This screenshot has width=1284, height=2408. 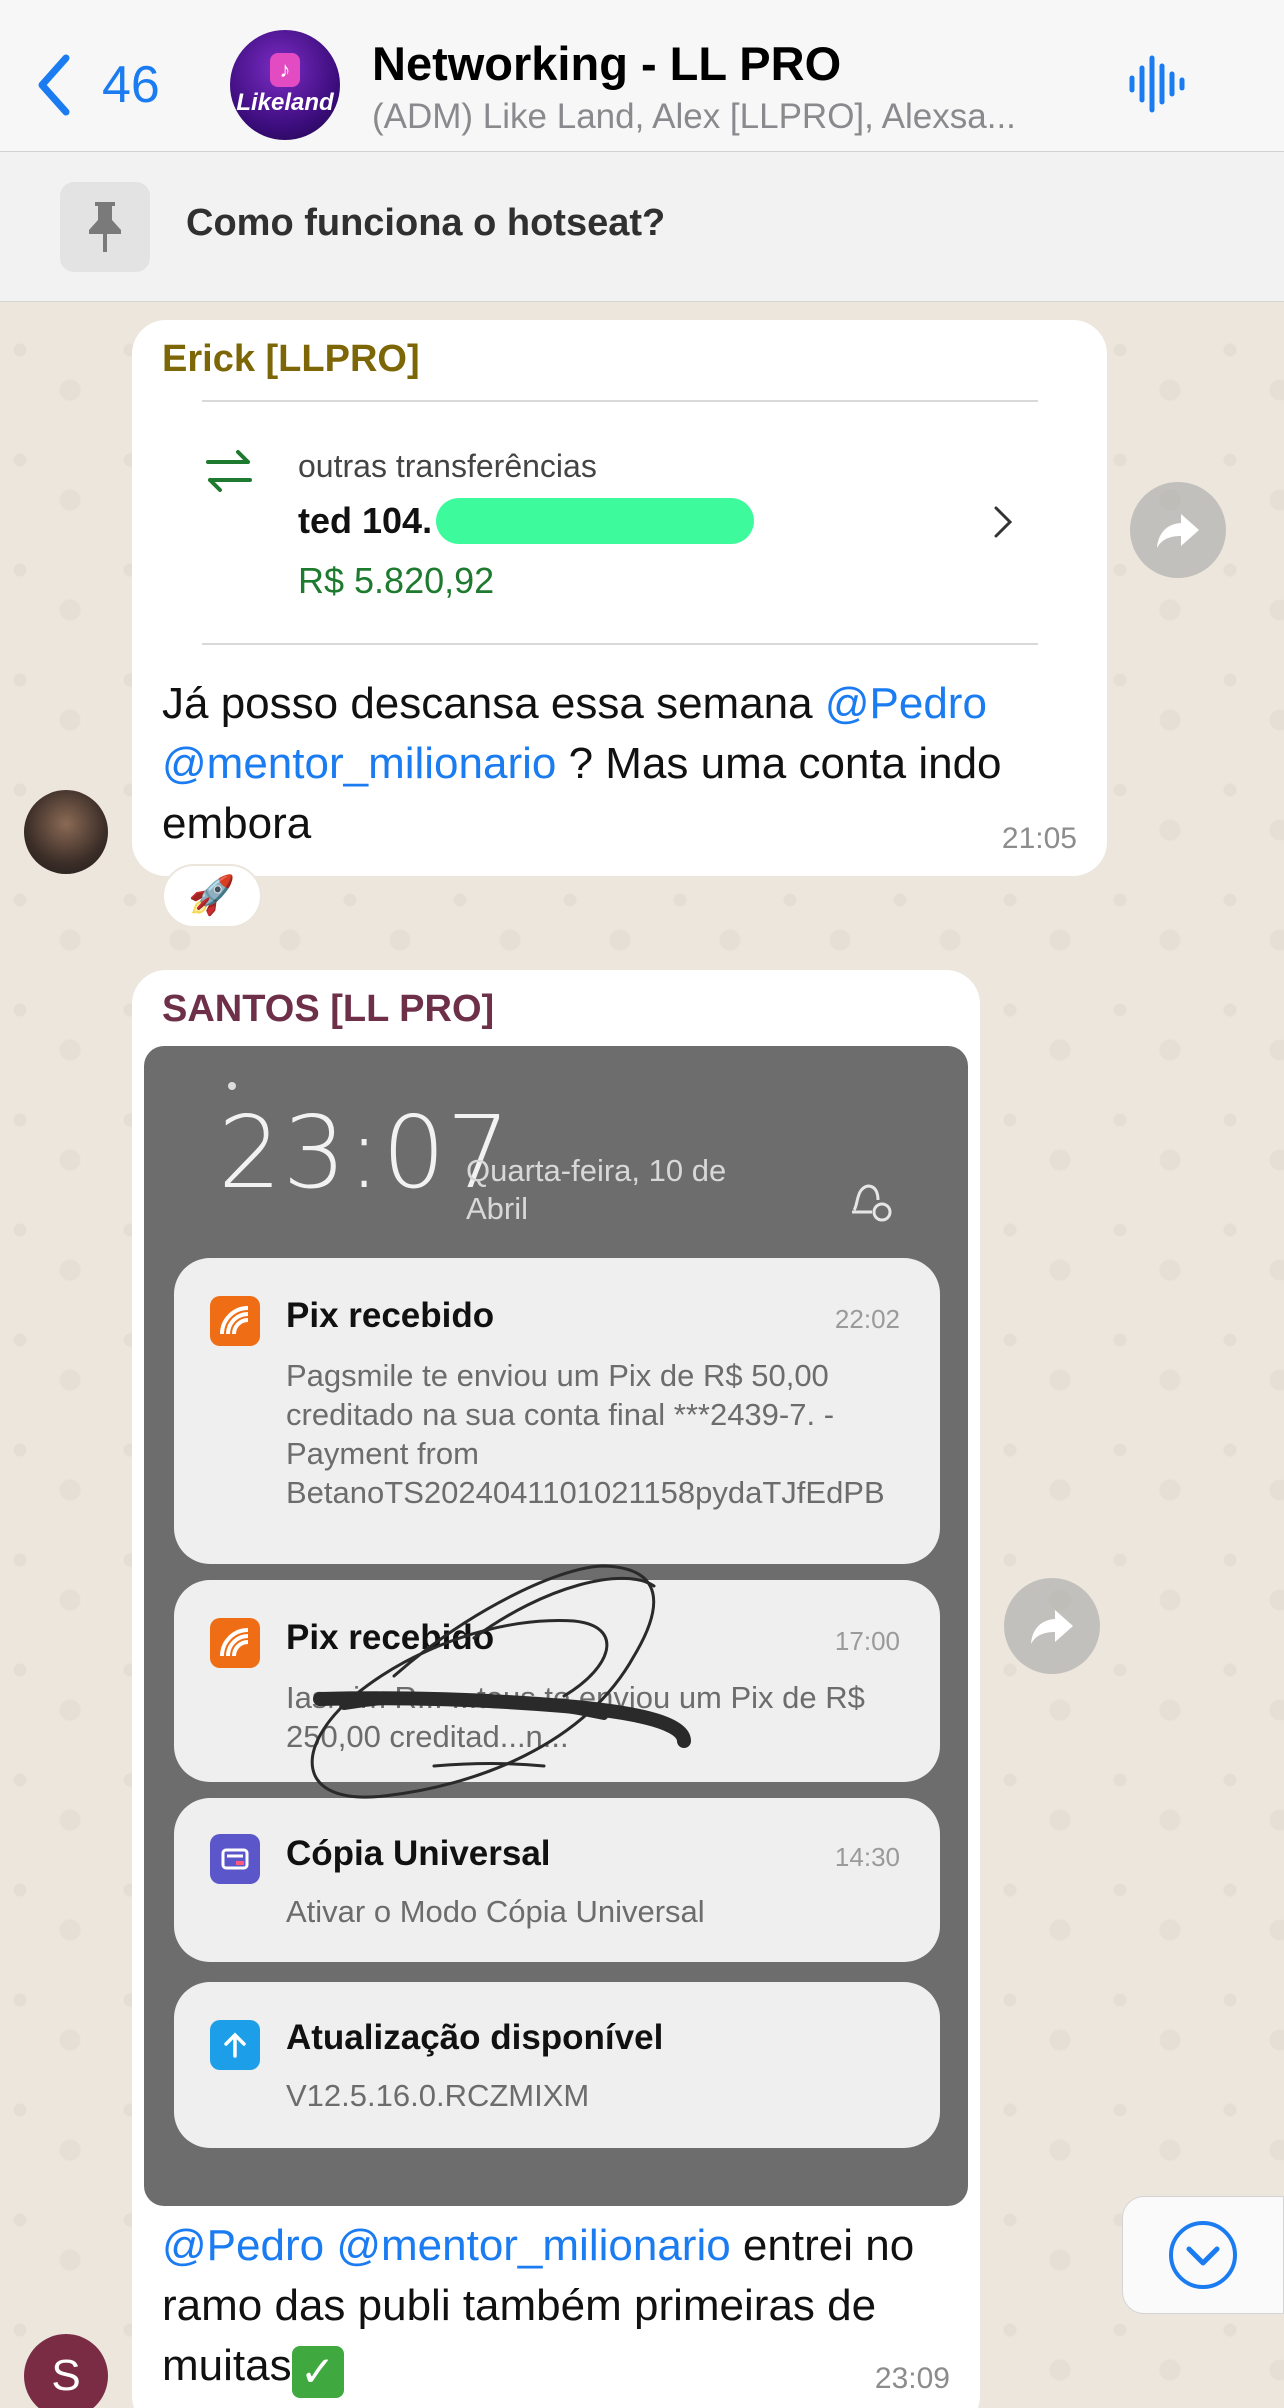 I want to click on transaction-name: ted 104., so click(x=365, y=520).